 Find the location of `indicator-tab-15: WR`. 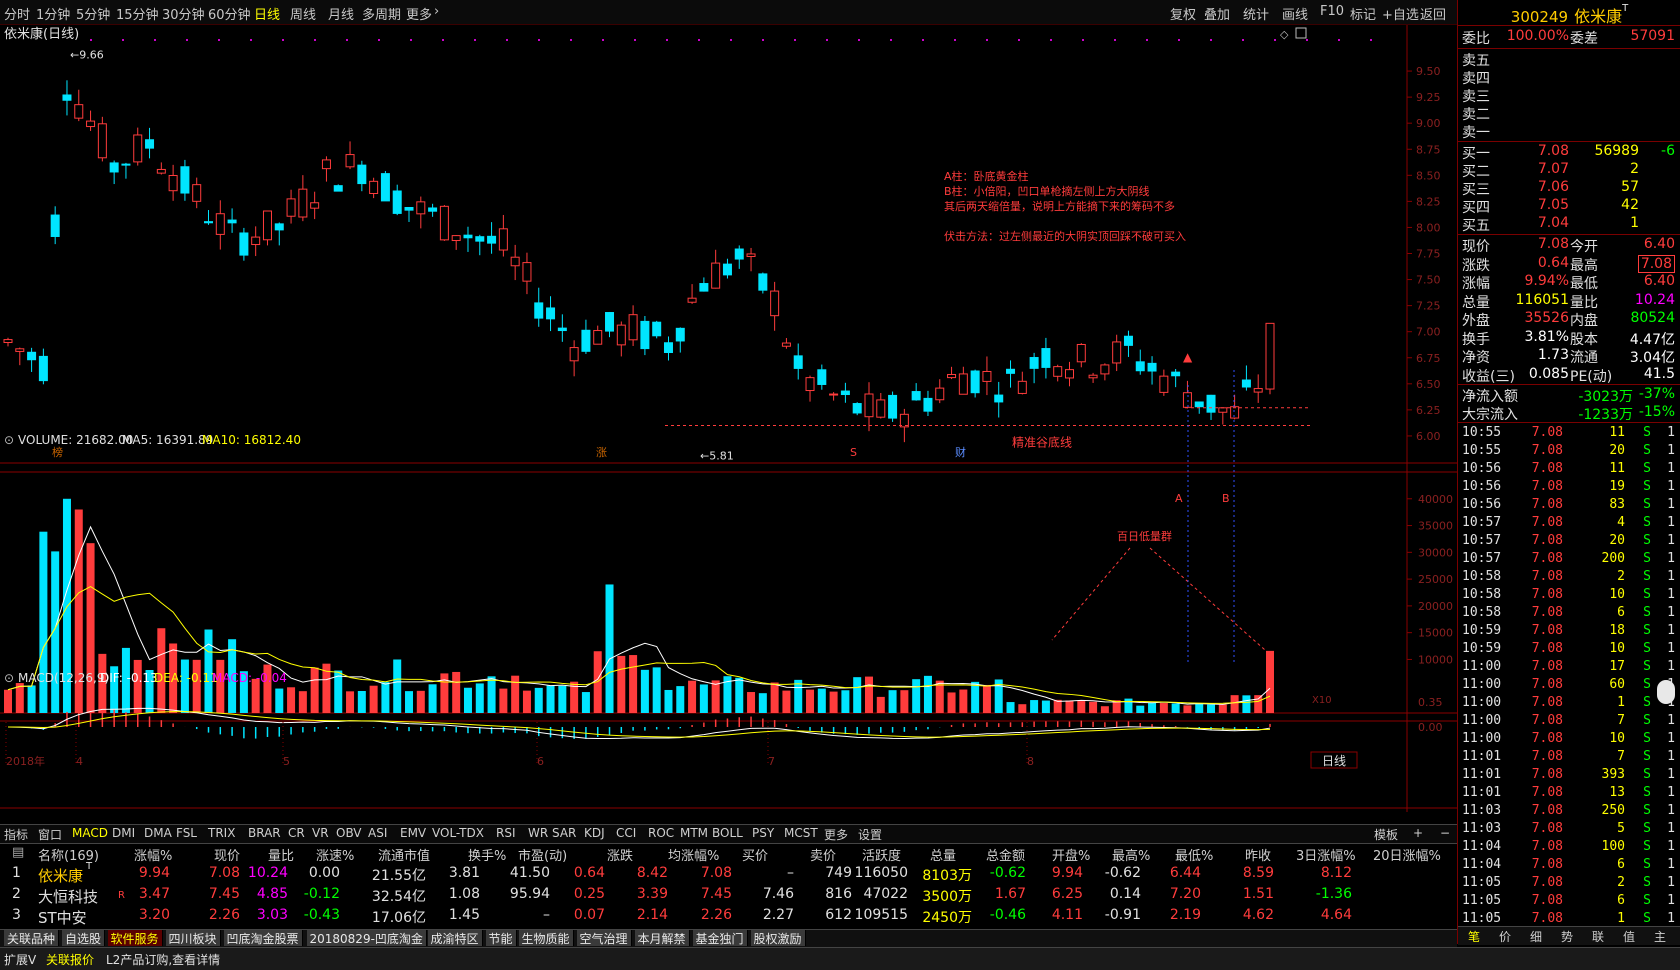

indicator-tab-15: WR is located at coordinates (538, 833).